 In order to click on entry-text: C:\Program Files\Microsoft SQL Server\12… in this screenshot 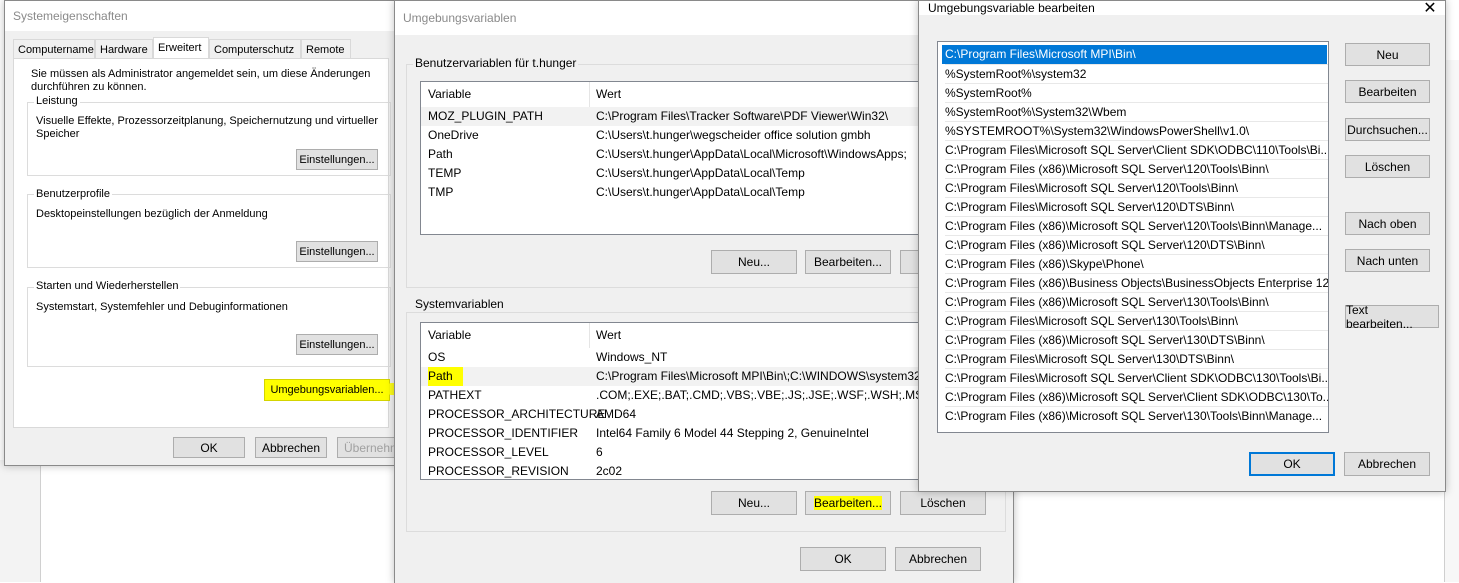, I will do `click(1089, 207)`.